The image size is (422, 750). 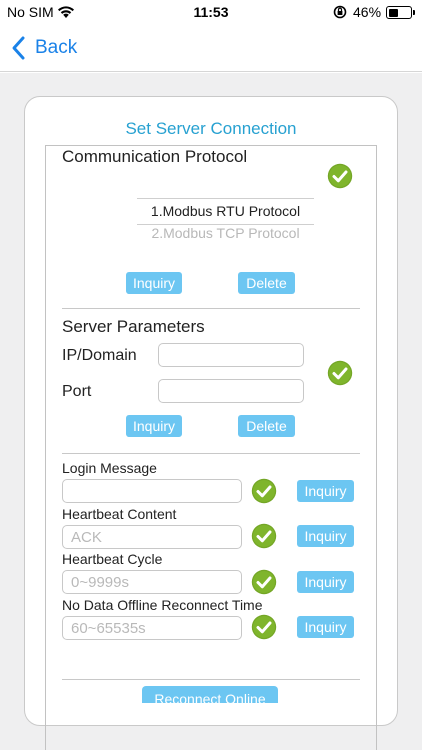 I want to click on login-message-input, so click(x=152, y=491).